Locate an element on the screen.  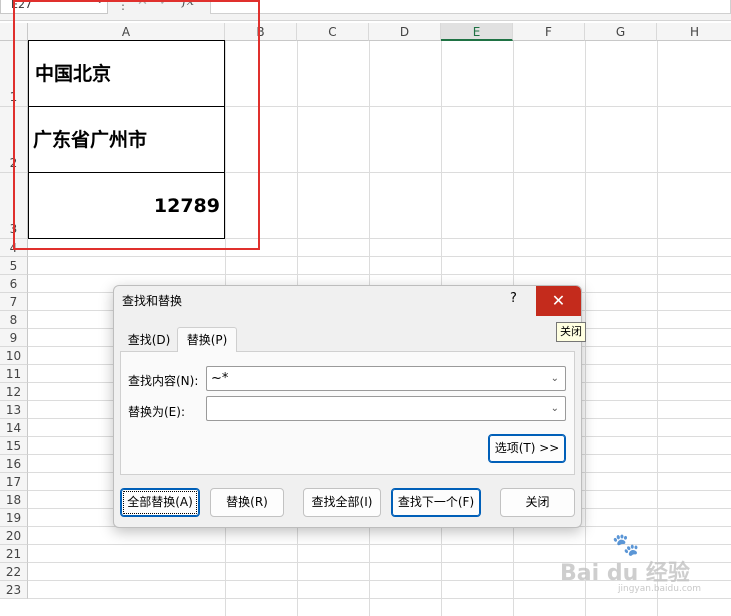
find-all-button: 查找全部(I) is located at coordinates (342, 502).